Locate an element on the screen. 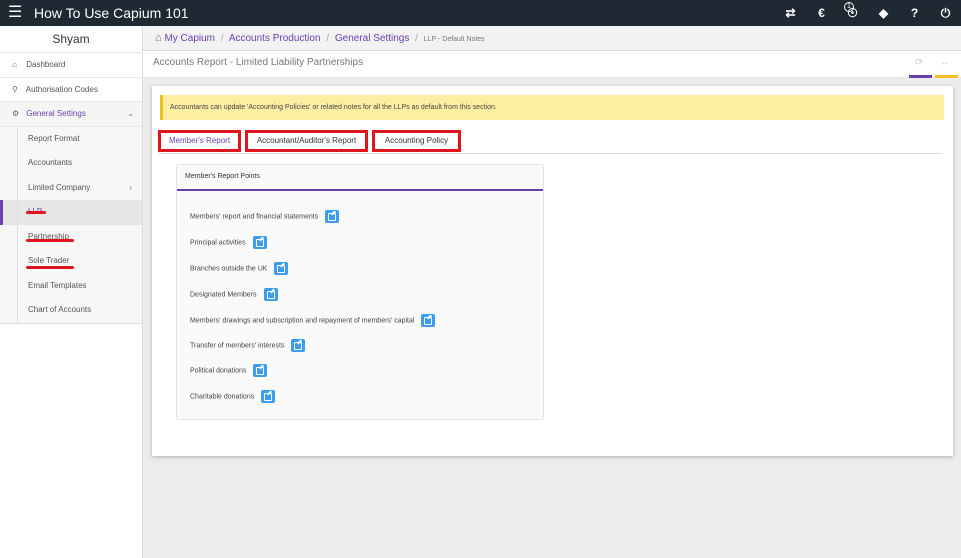 This screenshot has width=961, height=558. sidebar-subitem-label: Chart of Accounts is located at coordinates (60, 309).